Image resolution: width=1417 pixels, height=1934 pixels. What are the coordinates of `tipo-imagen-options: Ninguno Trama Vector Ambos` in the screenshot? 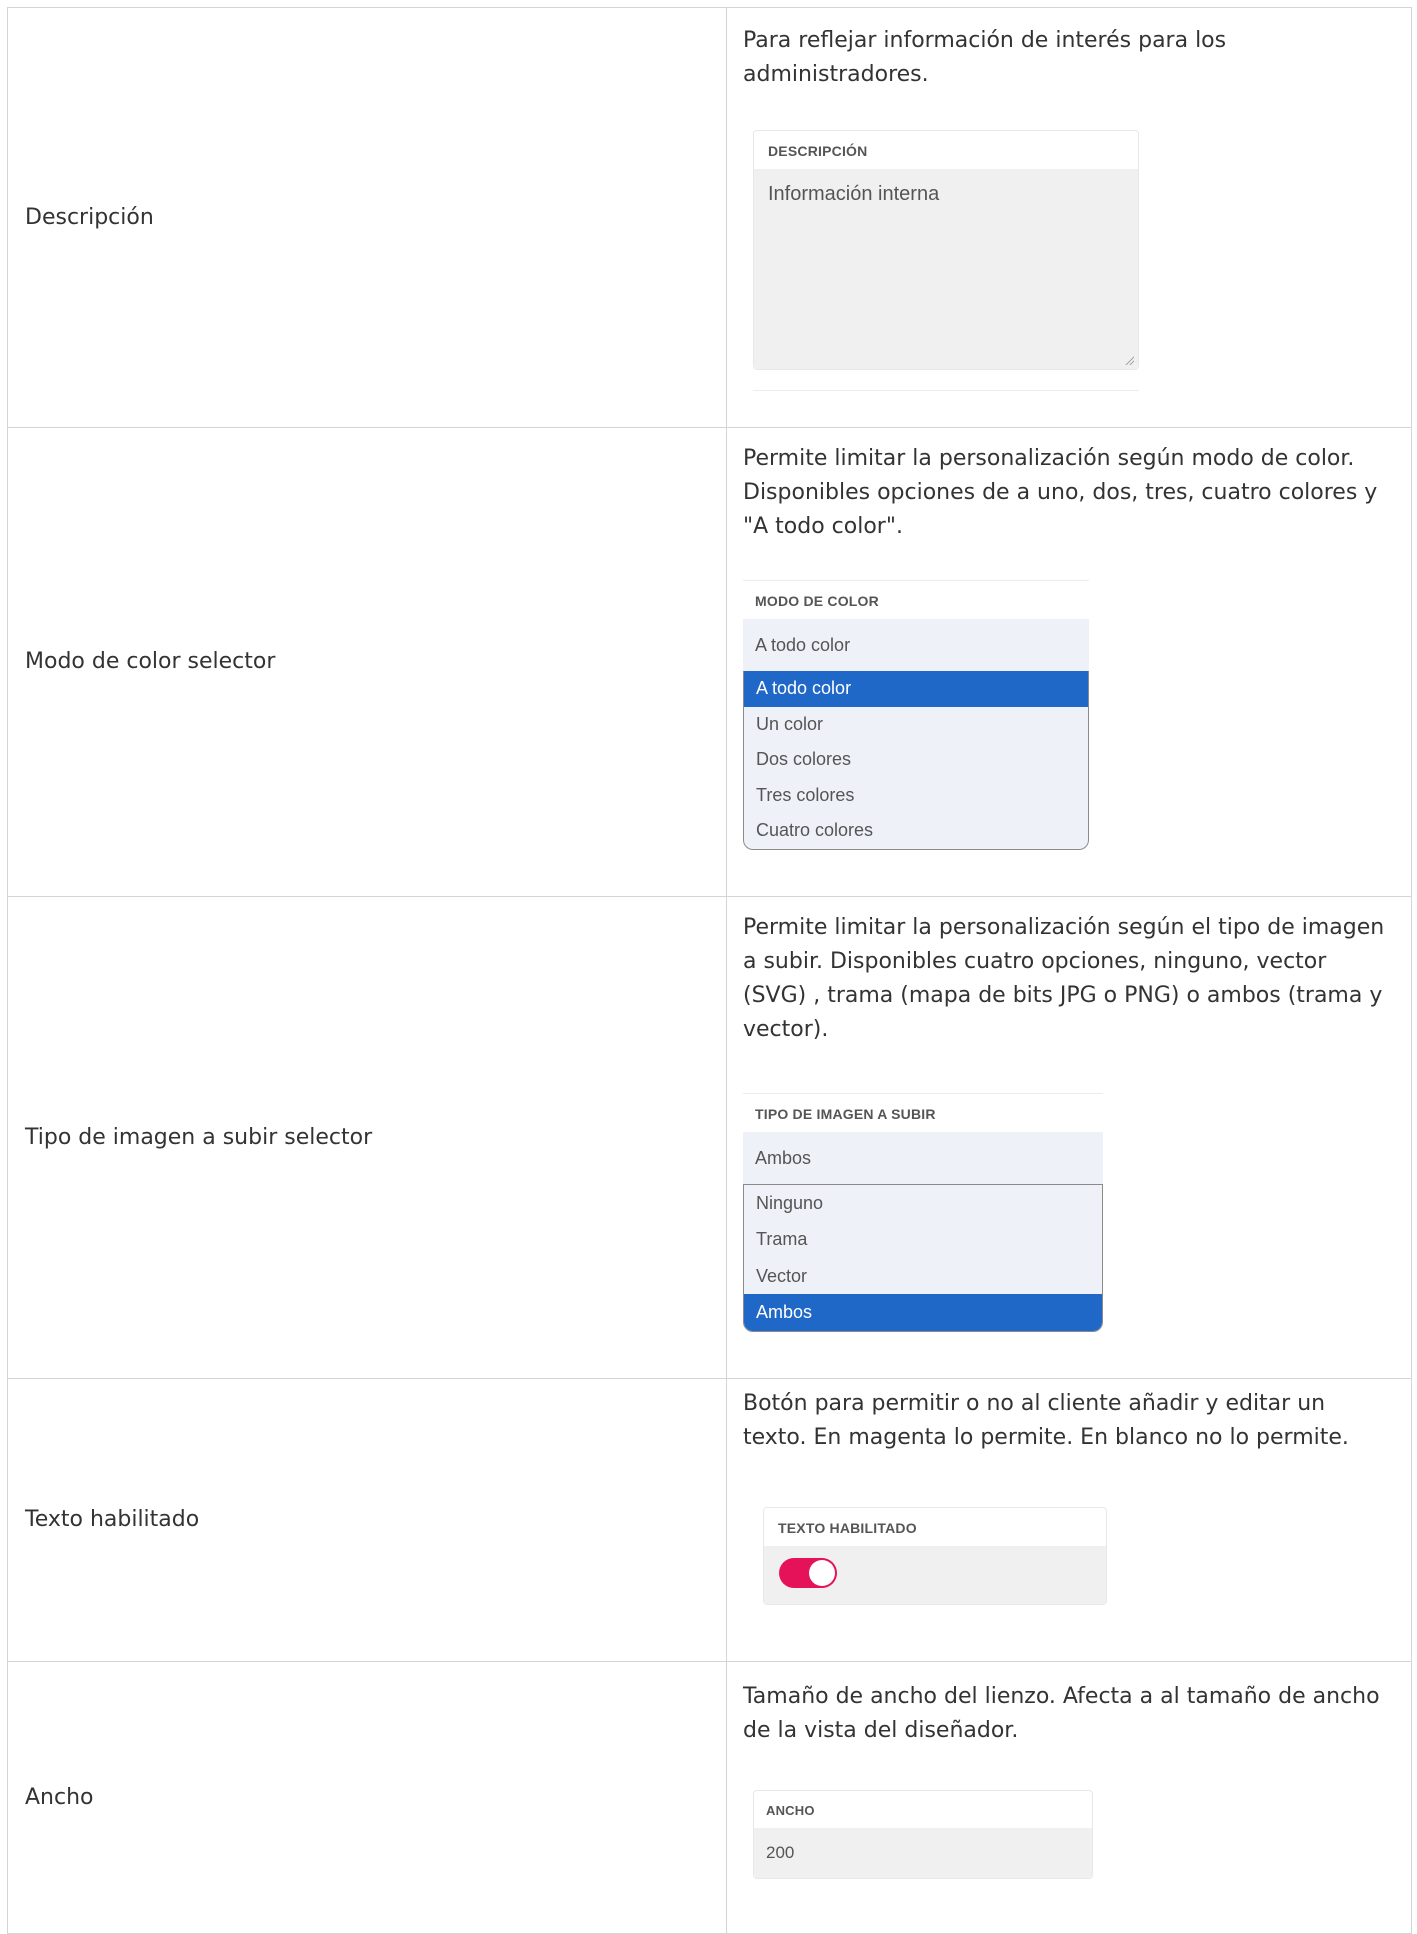 It's located at (923, 1257).